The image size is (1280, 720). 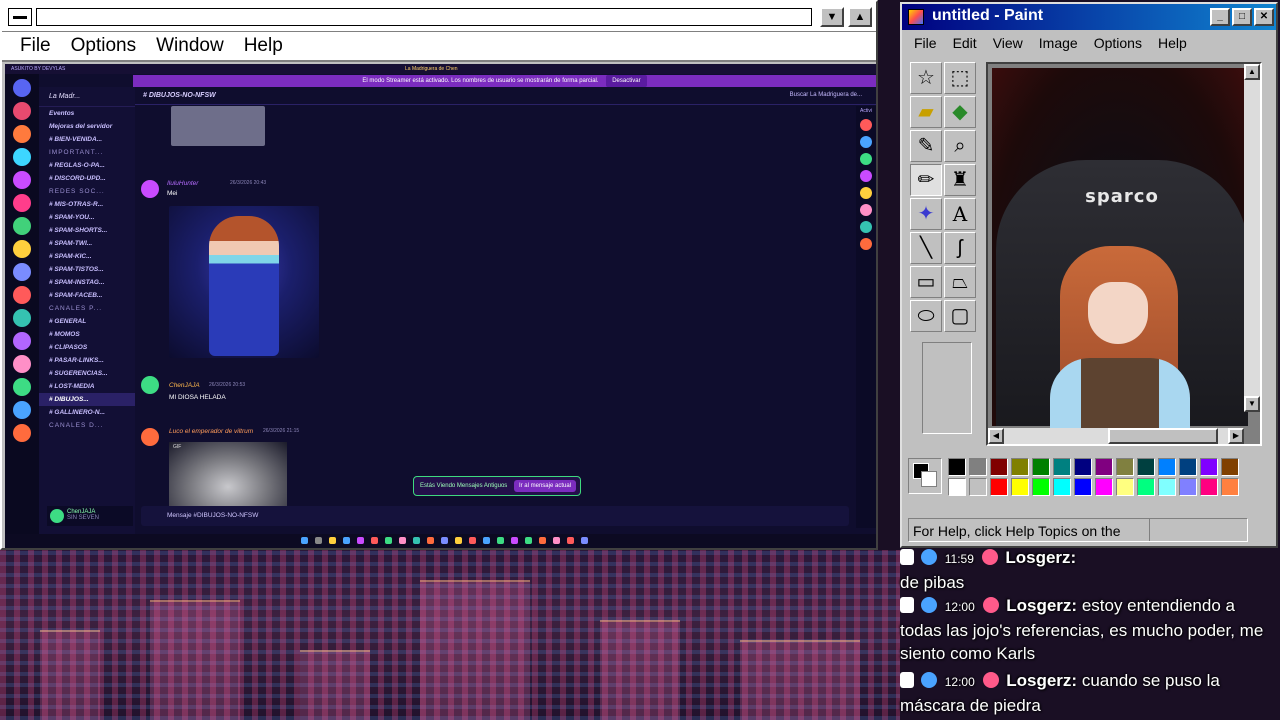 I want to click on close-button: ✕, so click(x=1264, y=17).